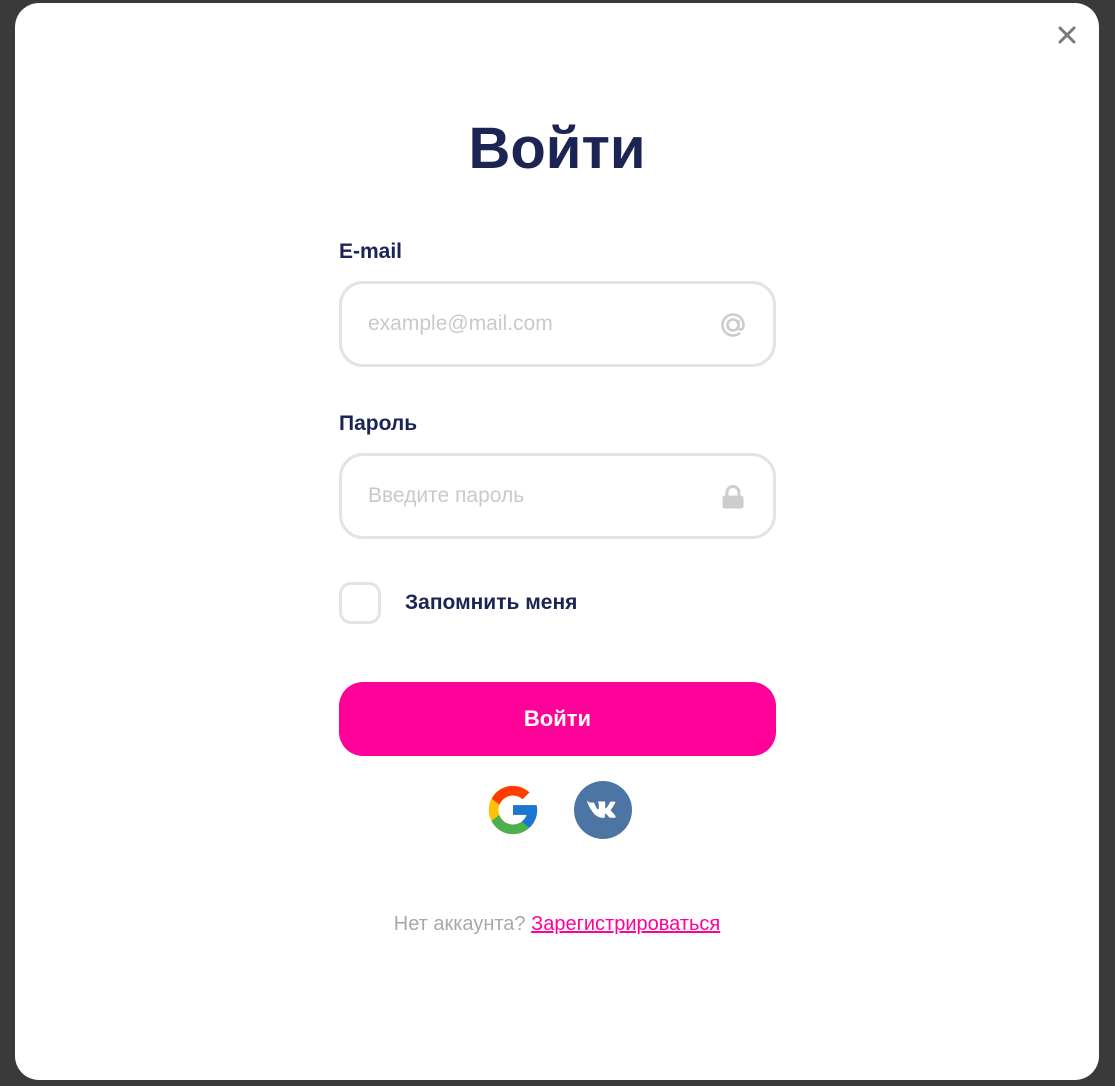 This screenshot has width=1115, height=1086. I want to click on password-label: Пароль, so click(378, 423).